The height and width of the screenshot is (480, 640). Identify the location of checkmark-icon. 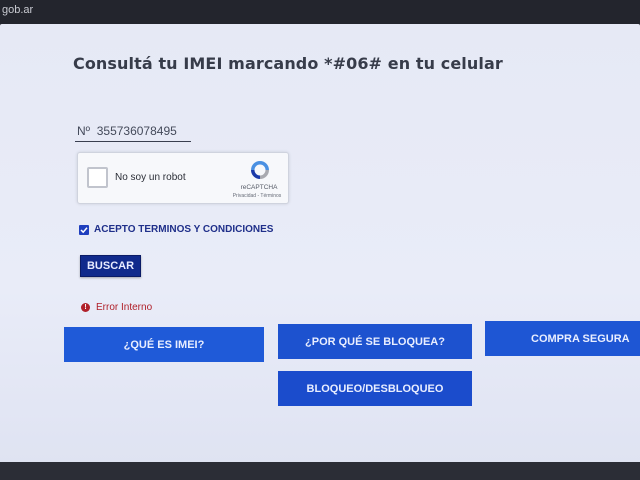
(84, 229).